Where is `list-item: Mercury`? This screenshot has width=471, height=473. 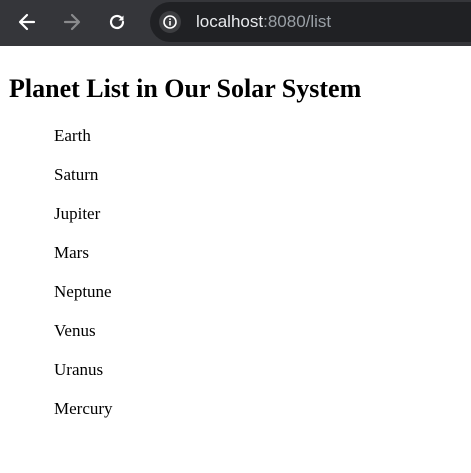 list-item: Mercury is located at coordinates (83, 408).